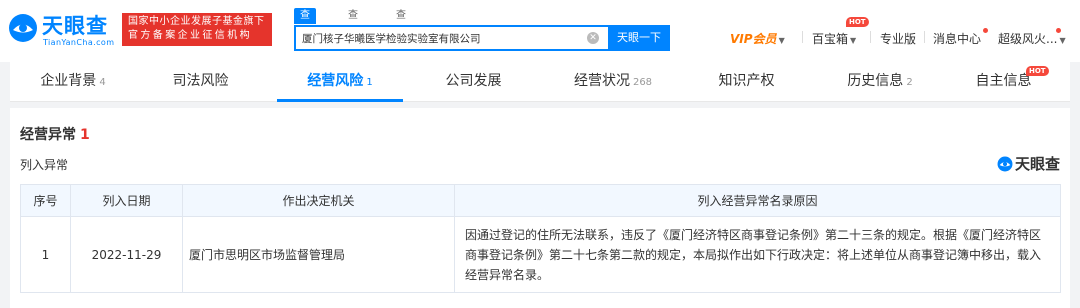  What do you see at coordinates (126, 200) in the screenshot?
I see `column-header-date: 列入日期` at bounding box center [126, 200].